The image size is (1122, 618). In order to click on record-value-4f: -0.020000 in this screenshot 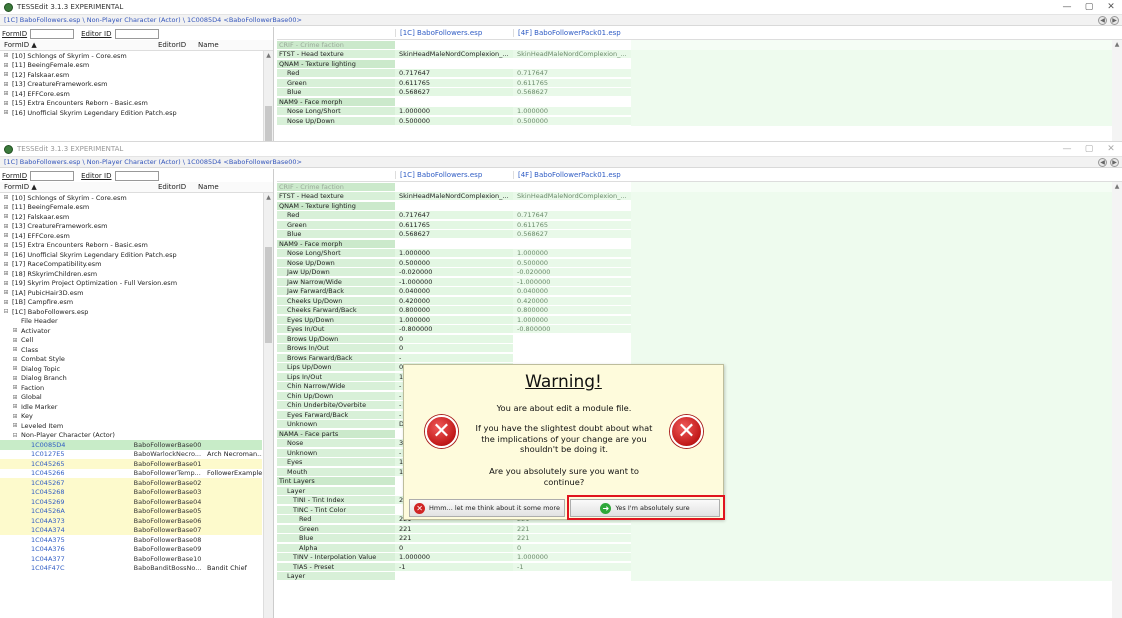, I will do `click(572, 272)`.